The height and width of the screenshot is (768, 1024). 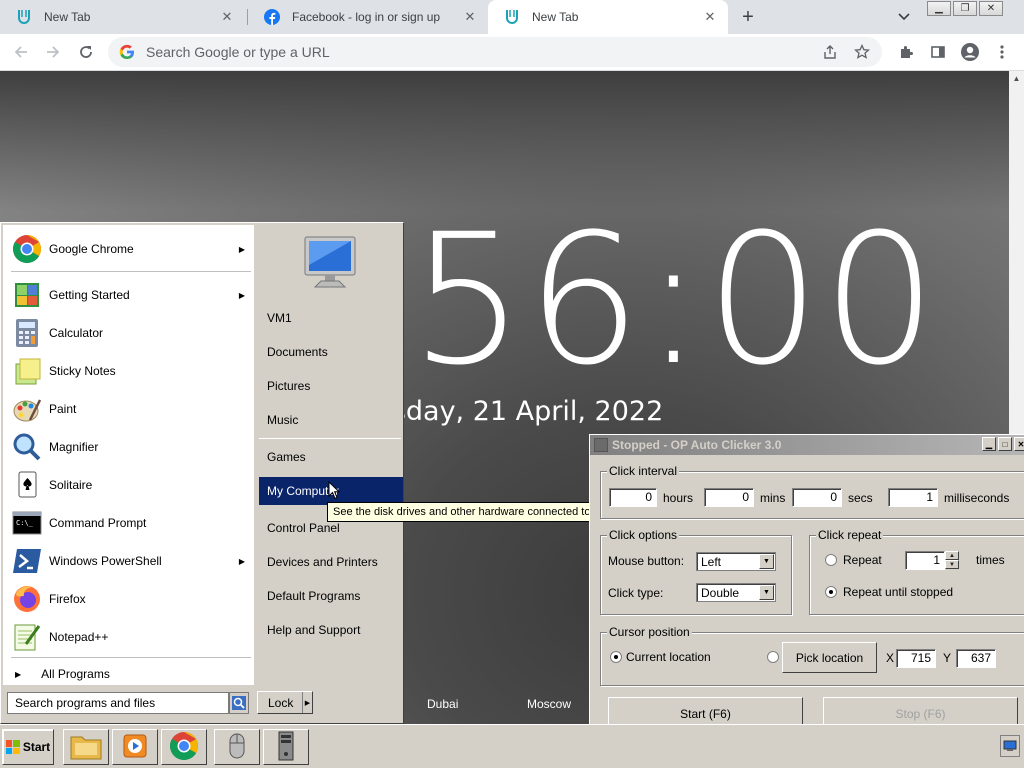 I want to click on auto-clicker-titlebar: Stopped - OP Auto Clicker 3.0 ▁ □ ✕, so click(x=807, y=445).